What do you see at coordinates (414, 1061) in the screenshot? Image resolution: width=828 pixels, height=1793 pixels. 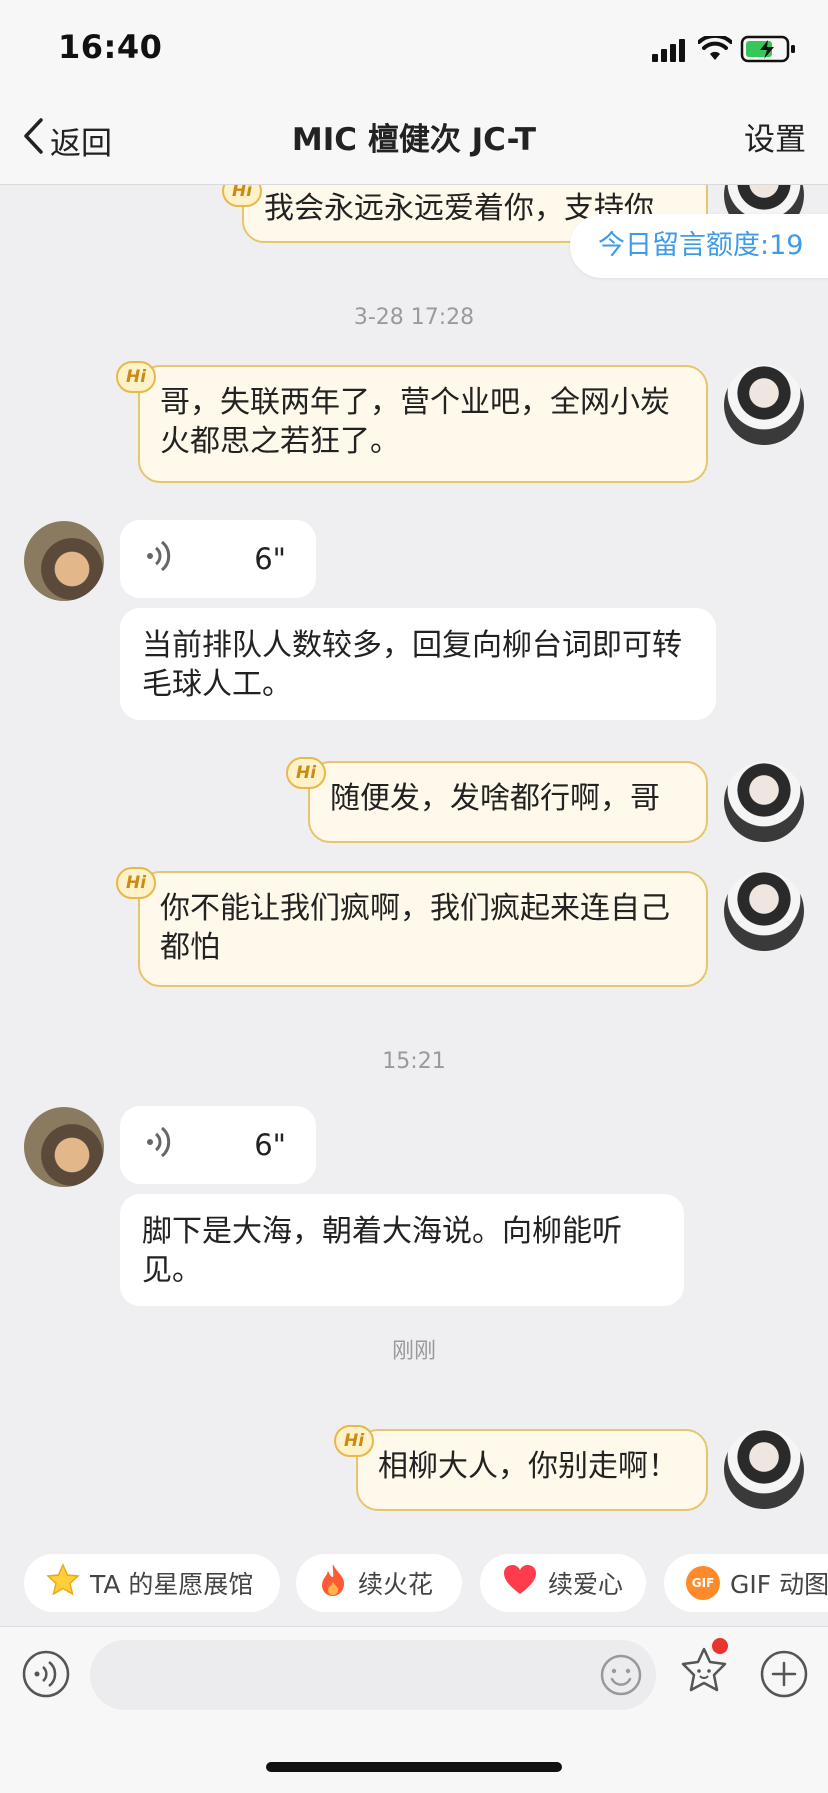 I see `timestamp: 15:21` at bounding box center [414, 1061].